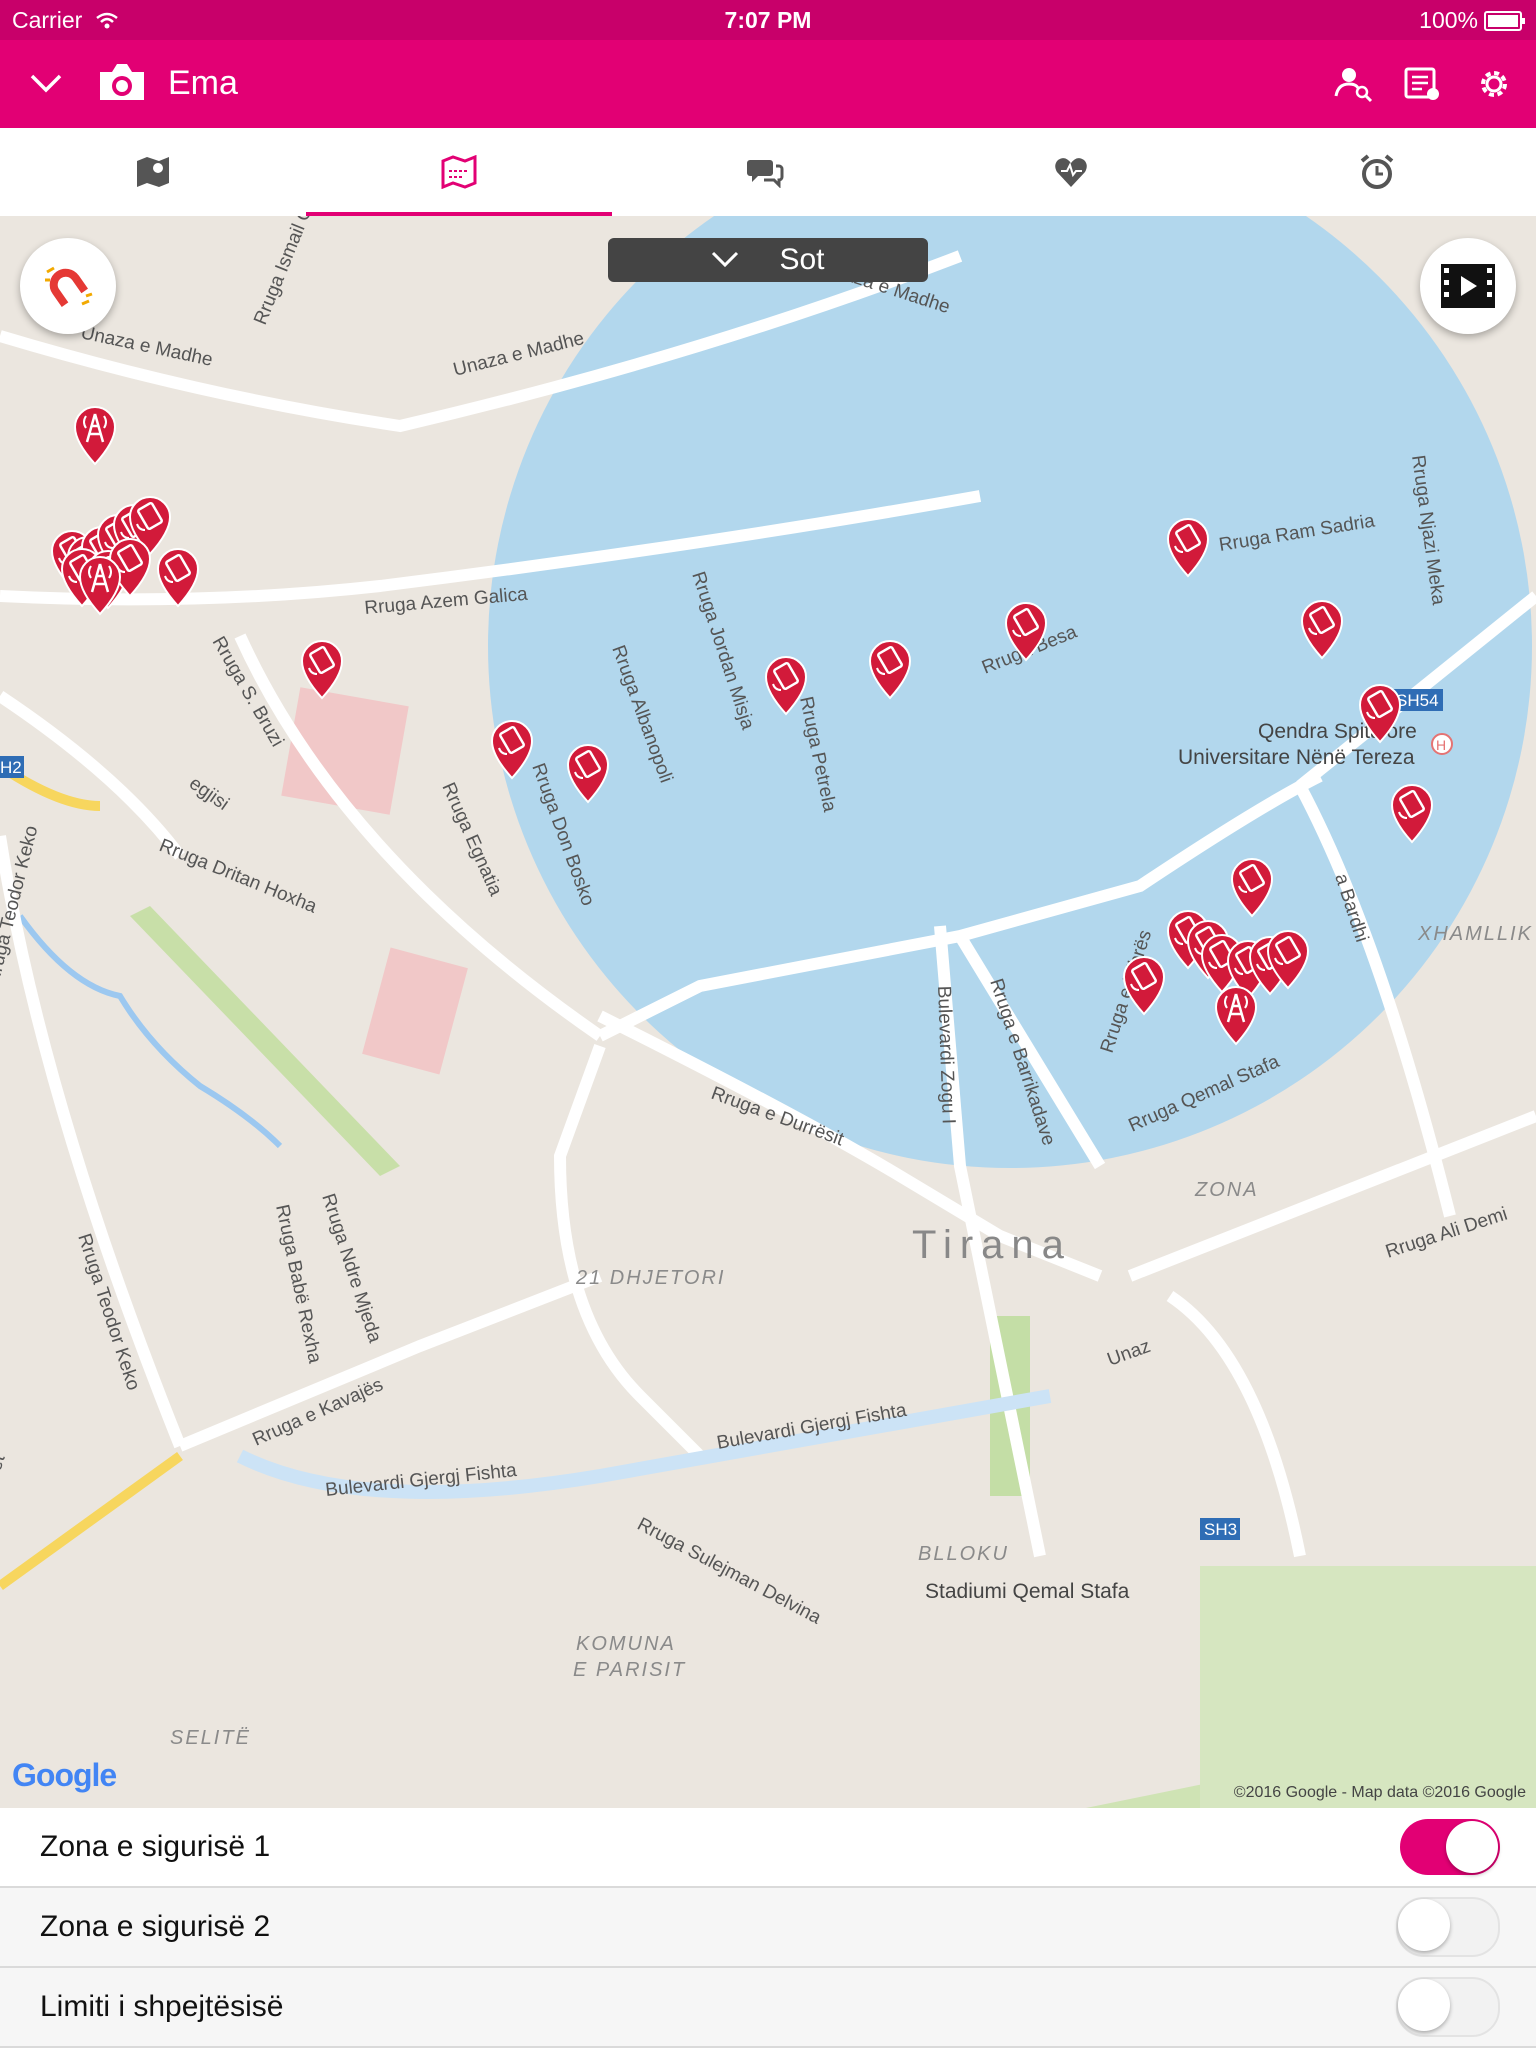  What do you see at coordinates (1422, 84) in the screenshot?
I see `report-icon` at bounding box center [1422, 84].